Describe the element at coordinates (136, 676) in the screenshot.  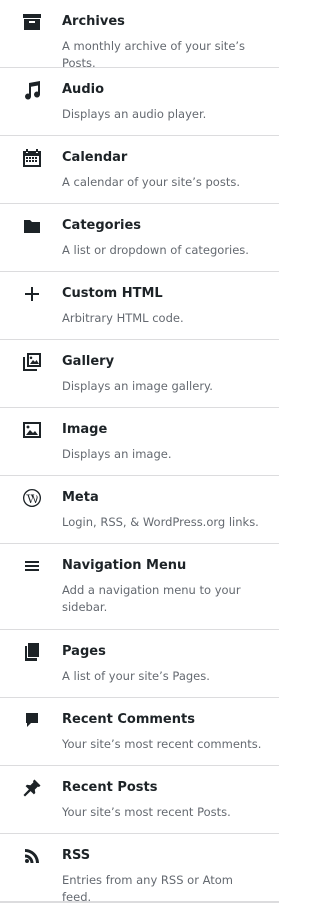
I see `widget-description: A list of your site’s Pages.` at that location.